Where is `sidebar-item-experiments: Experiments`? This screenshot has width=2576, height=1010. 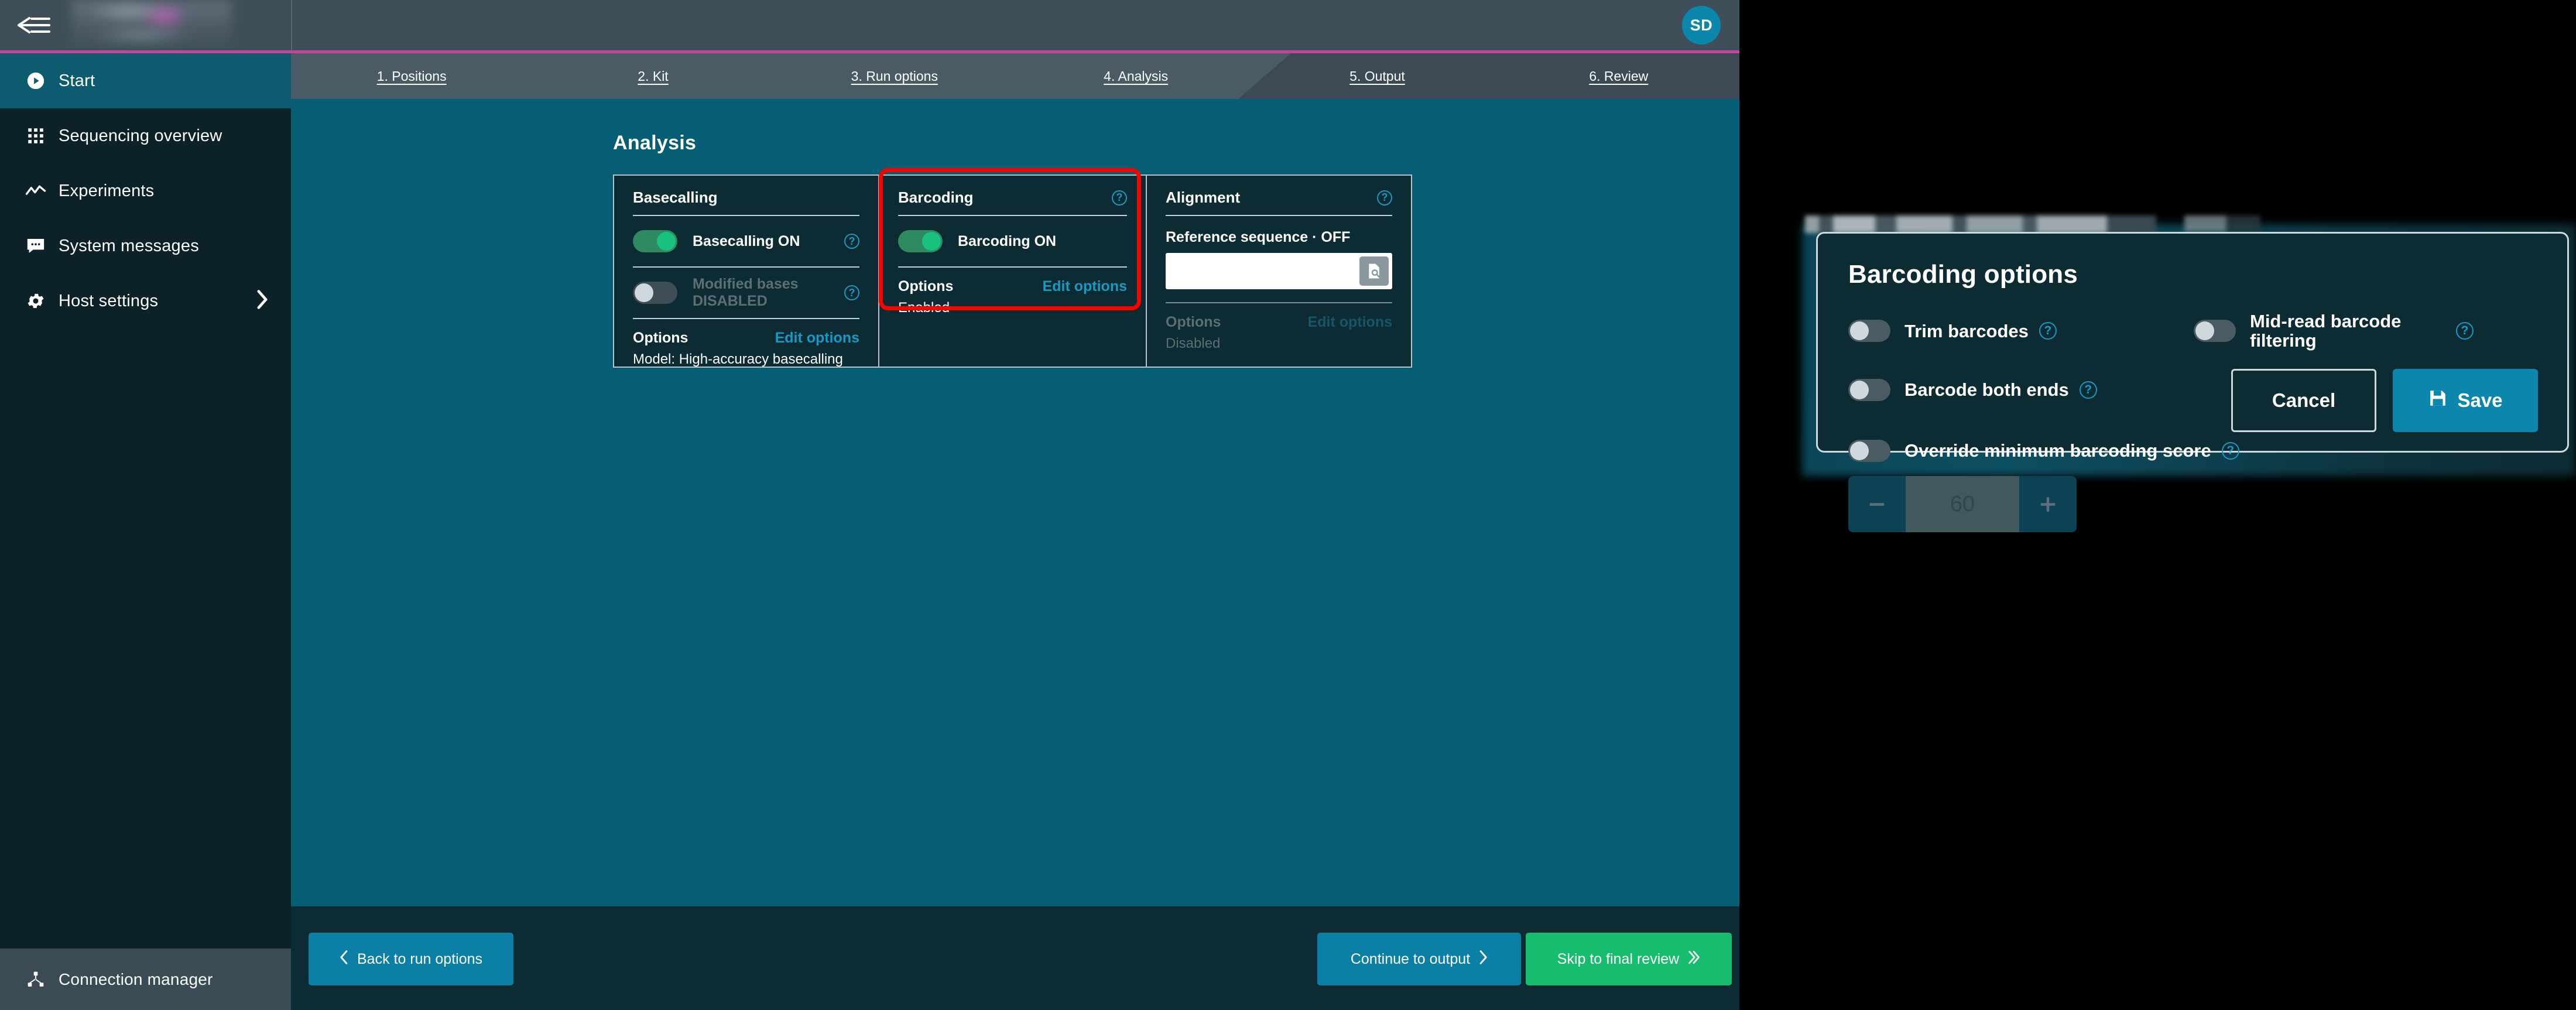
sidebar-item-experiments: Experiments is located at coordinates (145, 191).